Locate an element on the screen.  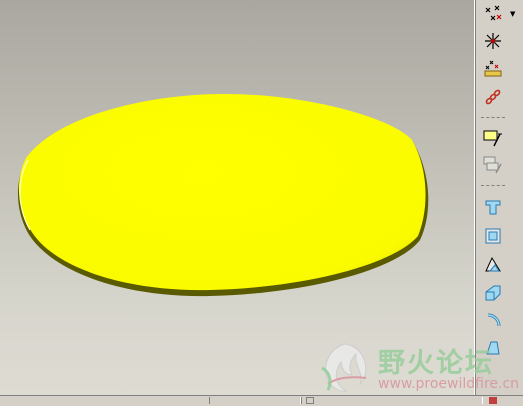
extrude-icon is located at coordinates (493, 207).